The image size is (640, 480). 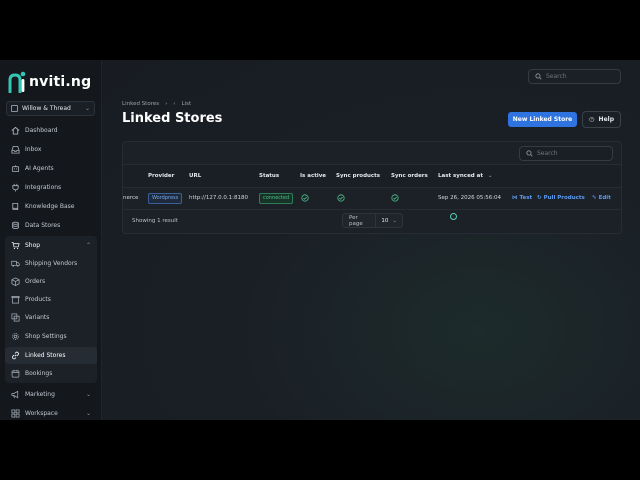 What do you see at coordinates (269, 176) in the screenshot?
I see `column-header-status: Status` at bounding box center [269, 176].